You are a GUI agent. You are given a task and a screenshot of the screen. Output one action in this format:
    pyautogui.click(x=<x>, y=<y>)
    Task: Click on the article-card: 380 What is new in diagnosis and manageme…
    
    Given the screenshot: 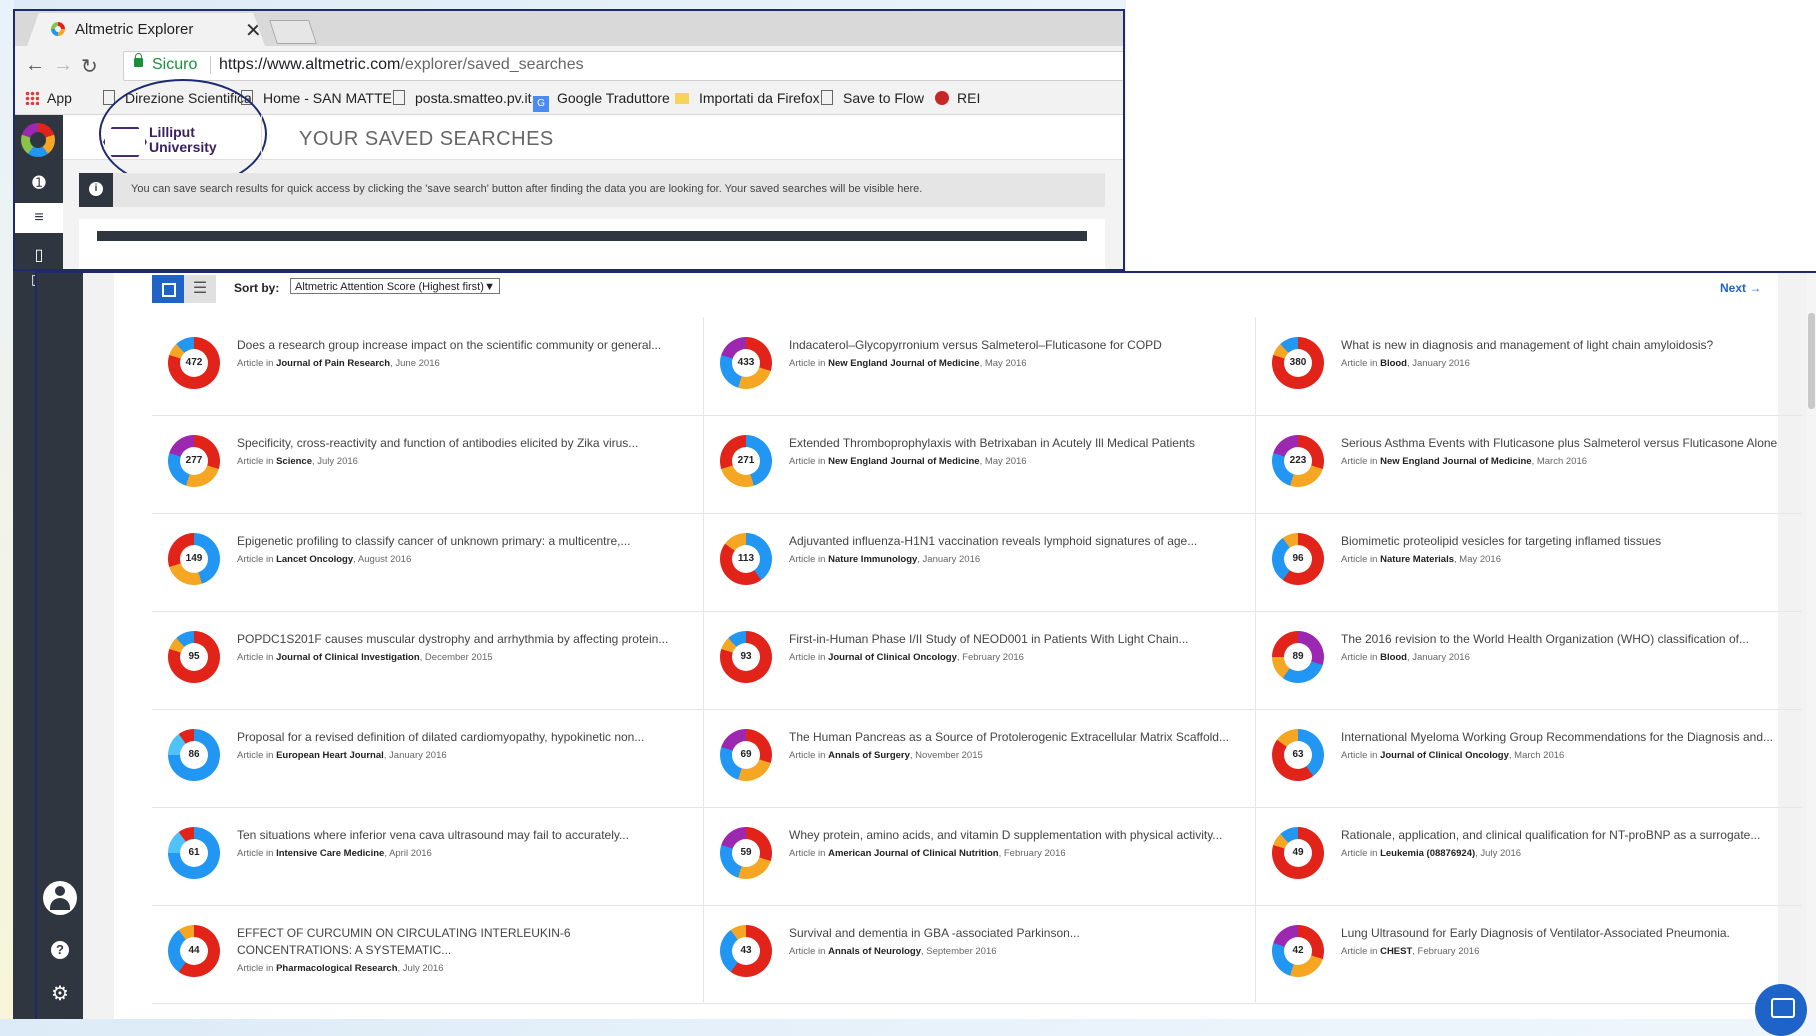 What is the action you would take?
    pyautogui.click(x=1531, y=366)
    